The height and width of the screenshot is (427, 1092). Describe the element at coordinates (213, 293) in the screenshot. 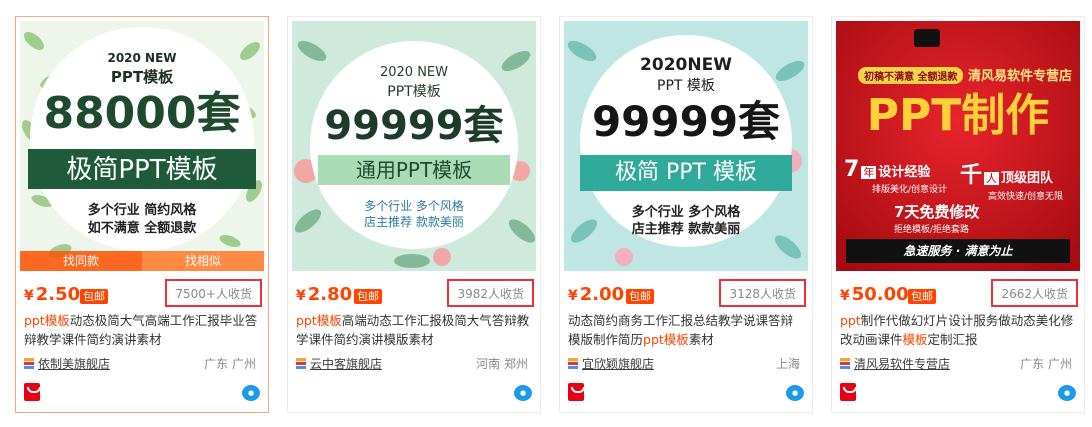

I see `sold-count: 7500+人收货` at that location.